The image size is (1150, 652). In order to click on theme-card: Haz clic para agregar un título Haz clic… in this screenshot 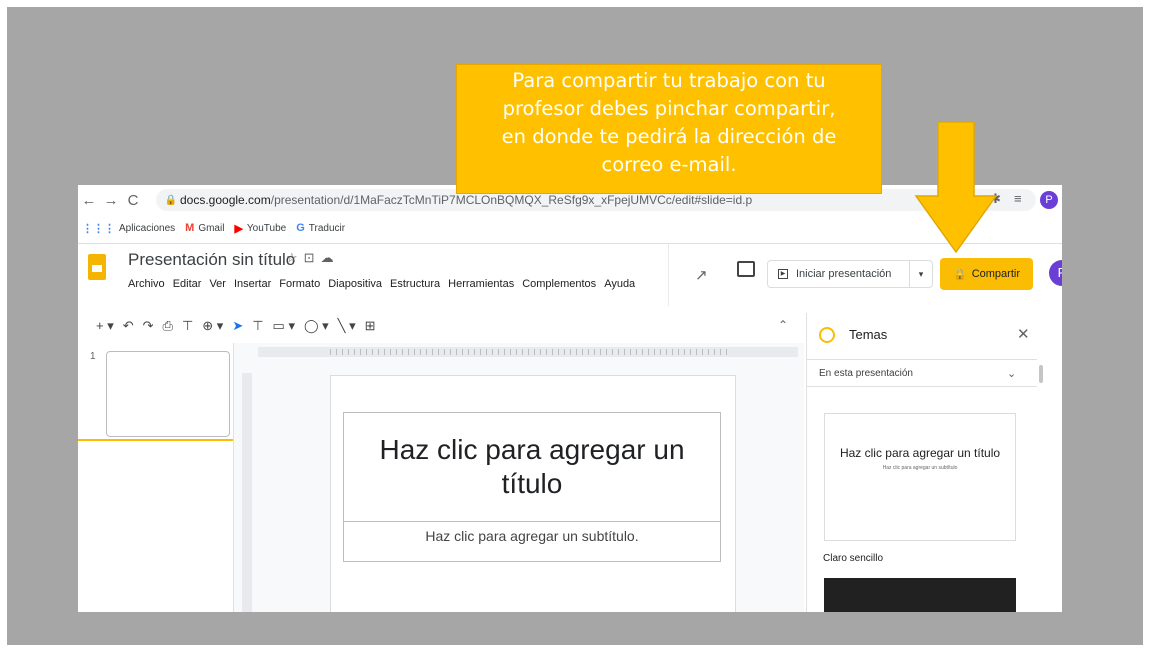, I will do `click(920, 477)`.